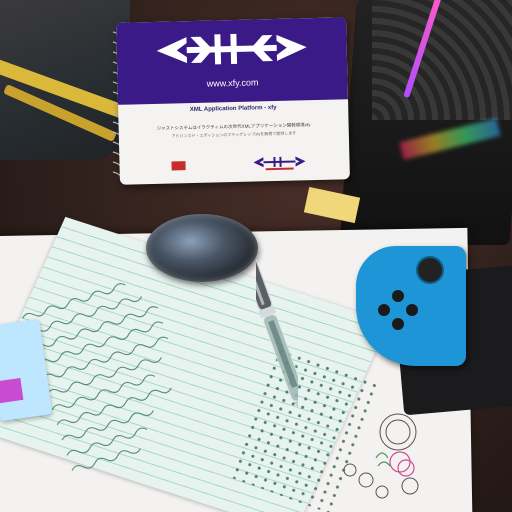  Describe the element at coordinates (277, 335) in the screenshot. I see `fountain-pen` at that location.